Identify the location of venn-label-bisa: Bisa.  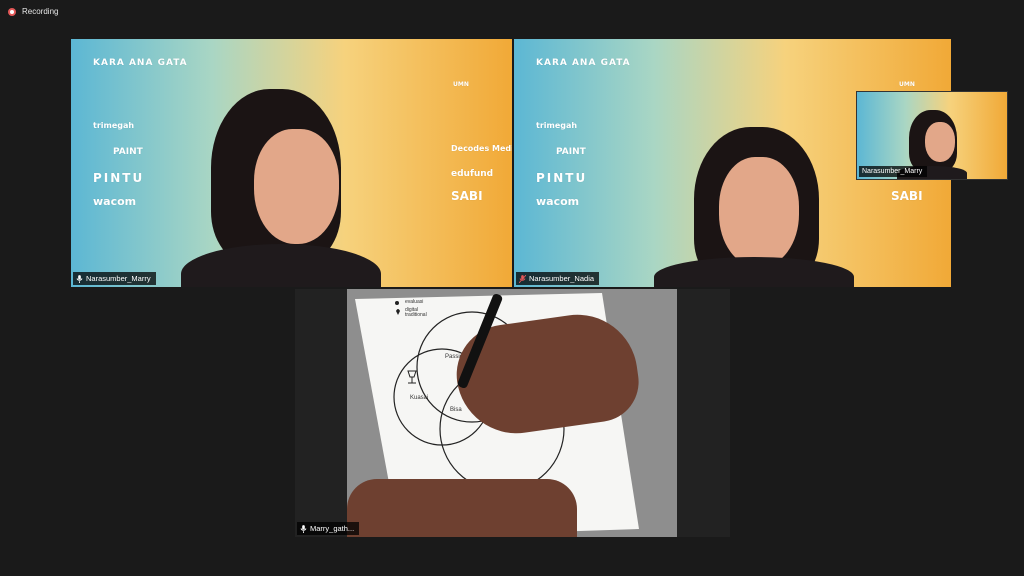
(456, 410).